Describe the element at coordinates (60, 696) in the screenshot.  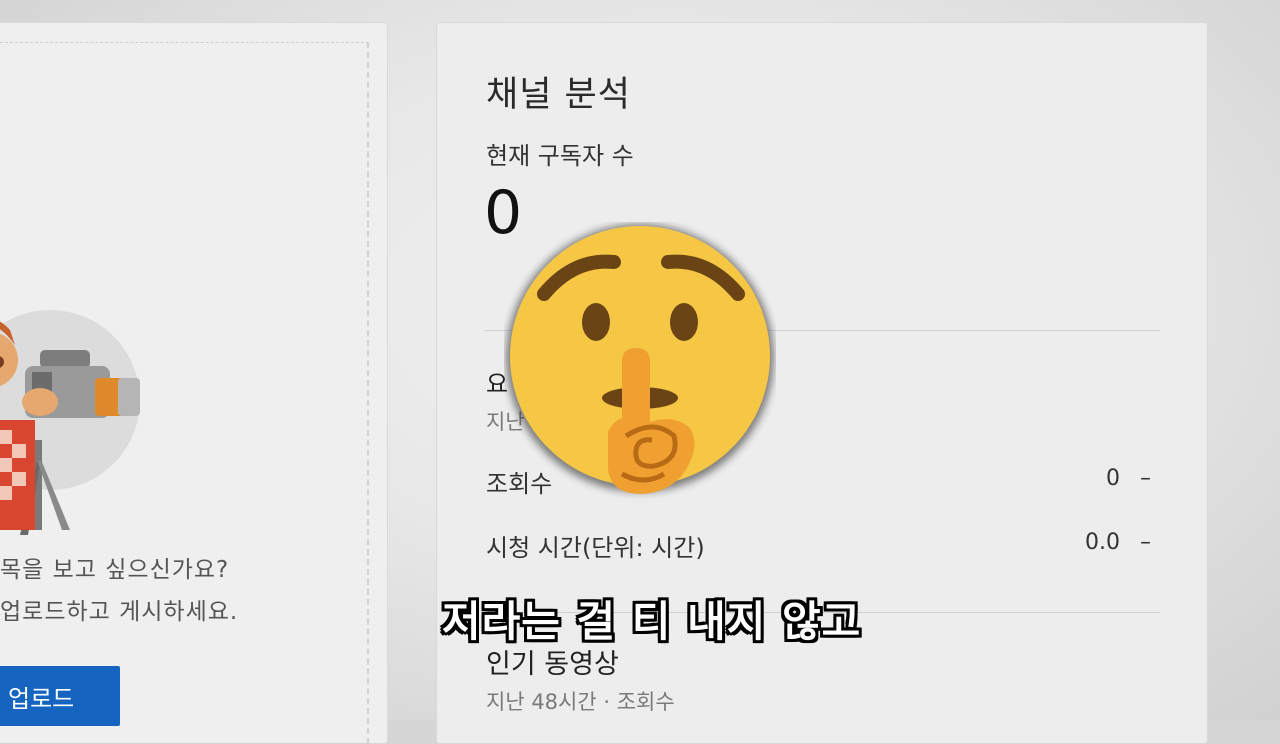
I see `upload-button: 업로드` at that location.